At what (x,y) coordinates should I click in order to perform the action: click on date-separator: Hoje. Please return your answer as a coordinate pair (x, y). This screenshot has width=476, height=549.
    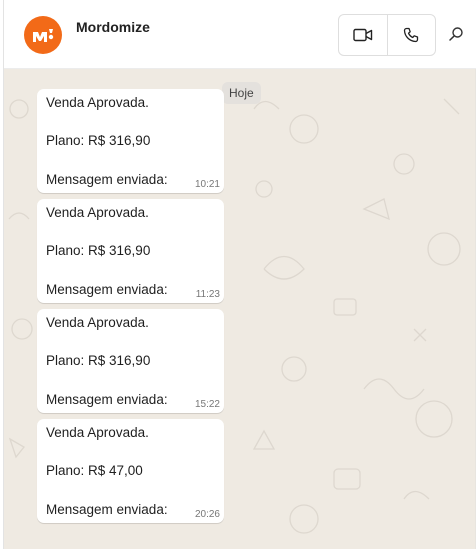
    Looking at the image, I should click on (241, 93).